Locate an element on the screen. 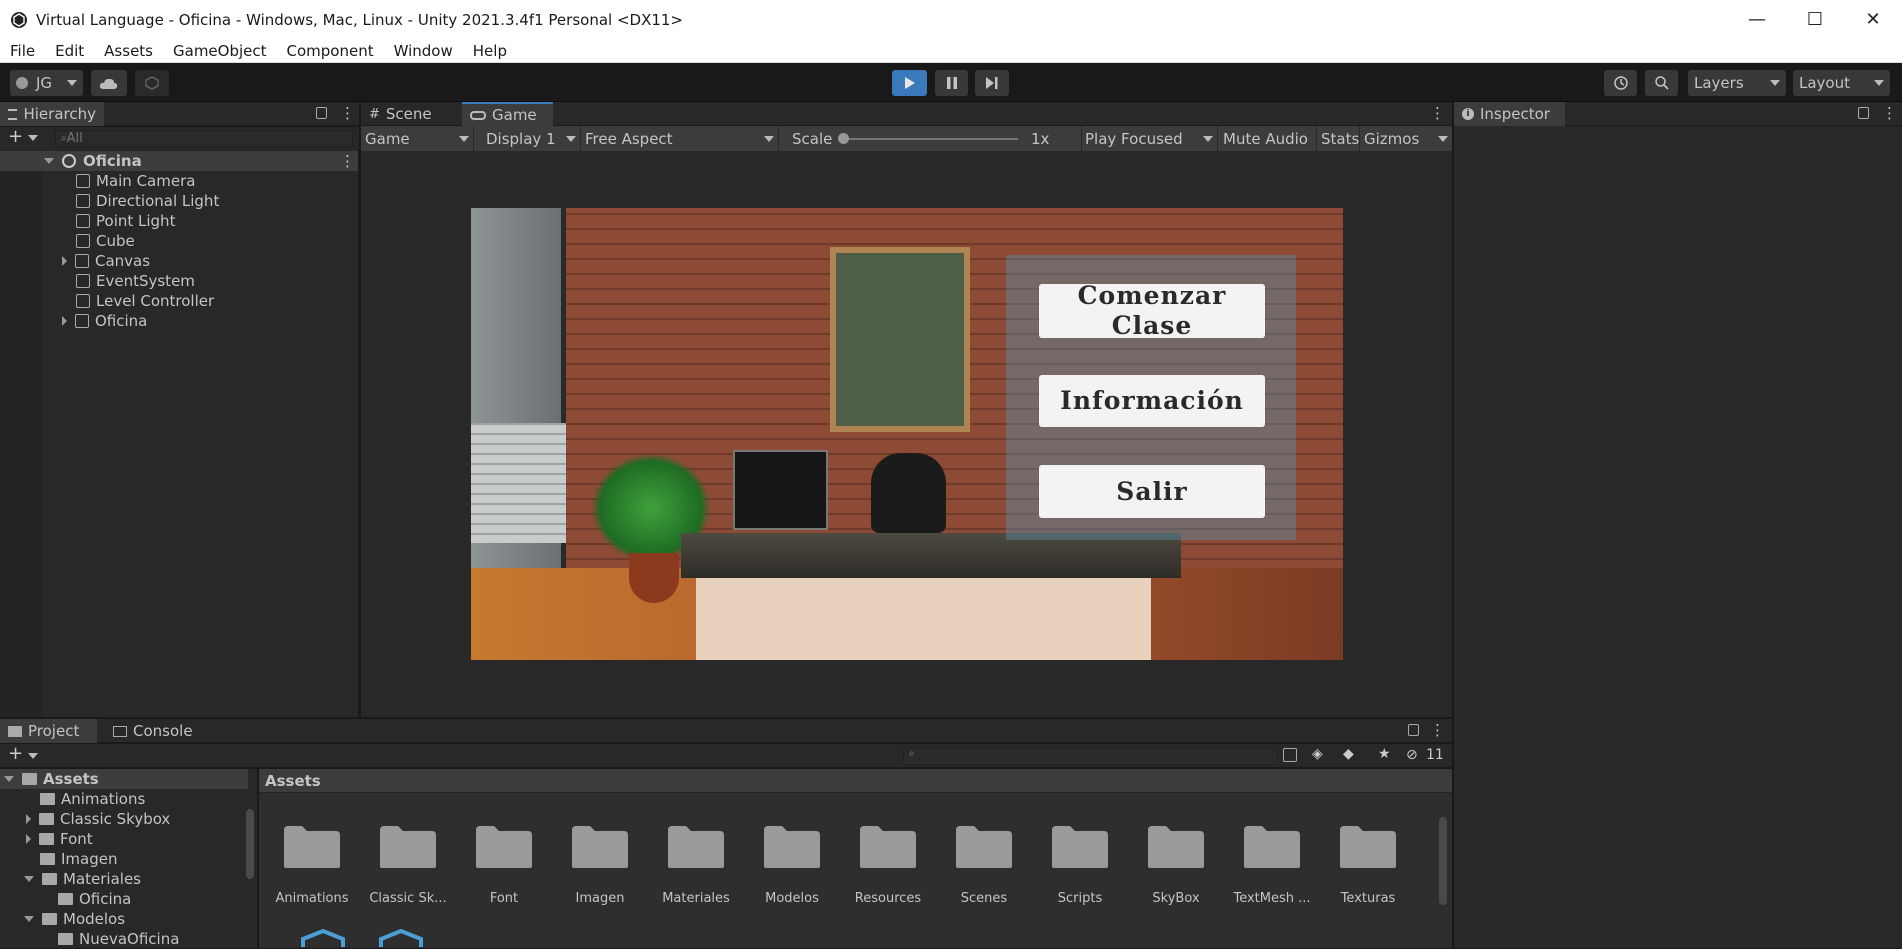  hierarchy-item: EventSystem is located at coordinates (179, 281).